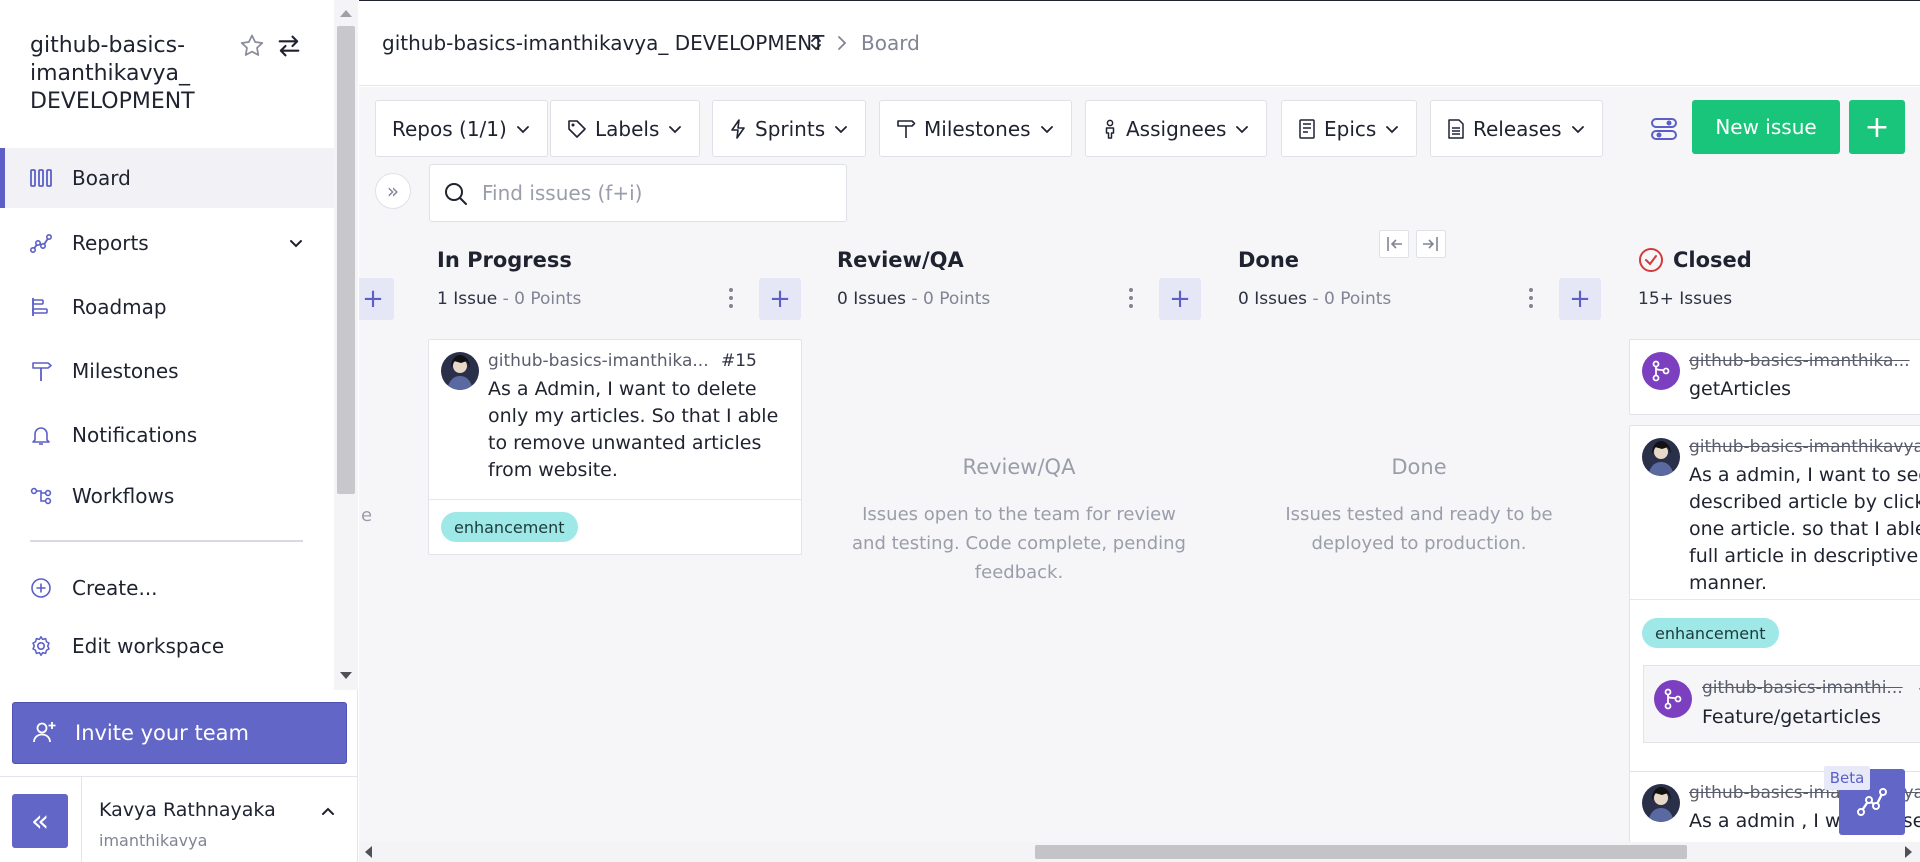 The height and width of the screenshot is (862, 1920). I want to click on filter-label: Labels, so click(627, 128).